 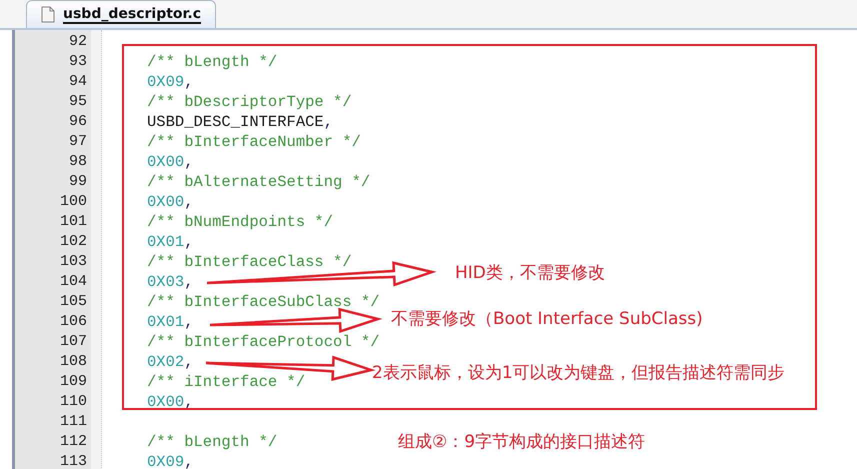 I want to click on line-number: 110, so click(x=73, y=402).